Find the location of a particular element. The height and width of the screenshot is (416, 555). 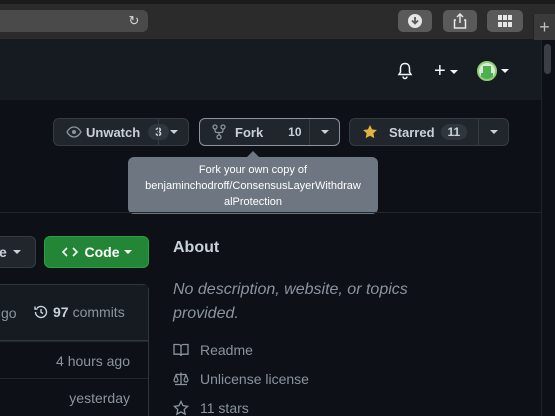

download-button is located at coordinates (415, 21).